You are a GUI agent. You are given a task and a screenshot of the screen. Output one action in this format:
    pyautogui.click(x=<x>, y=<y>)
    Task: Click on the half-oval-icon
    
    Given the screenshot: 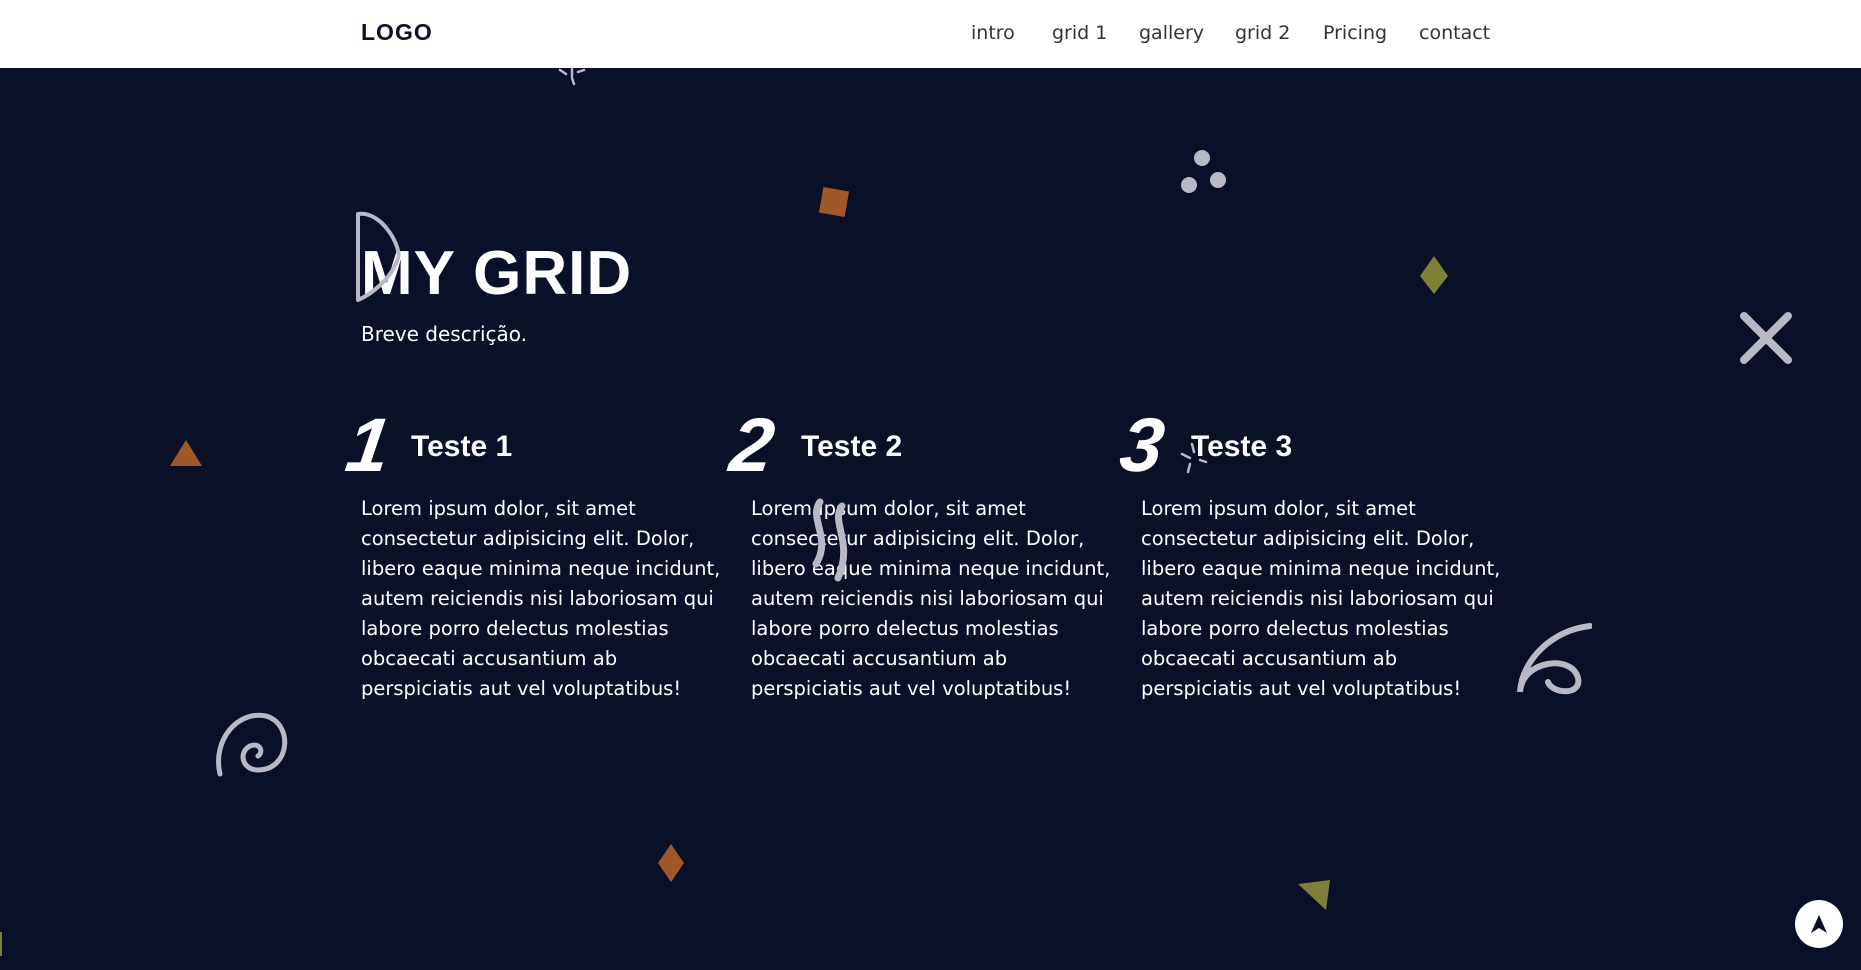 What is the action you would take?
    pyautogui.click(x=378, y=256)
    